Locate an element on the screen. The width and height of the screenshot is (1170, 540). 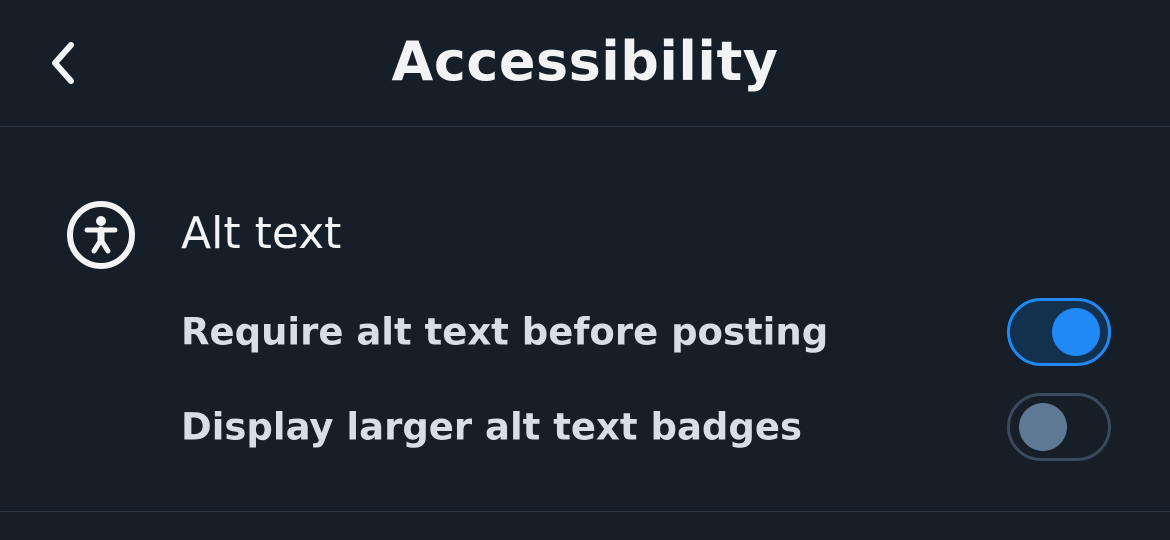
larger-badges-toggle is located at coordinates (1059, 427).